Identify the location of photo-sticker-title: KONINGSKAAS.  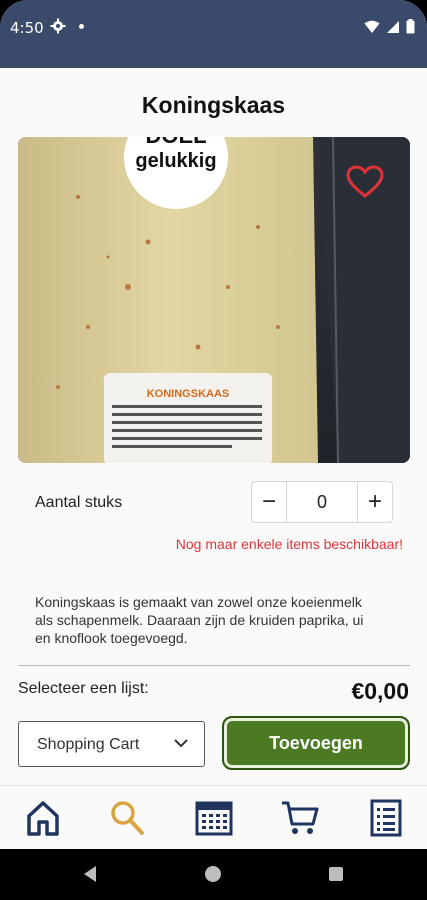
(188, 394).